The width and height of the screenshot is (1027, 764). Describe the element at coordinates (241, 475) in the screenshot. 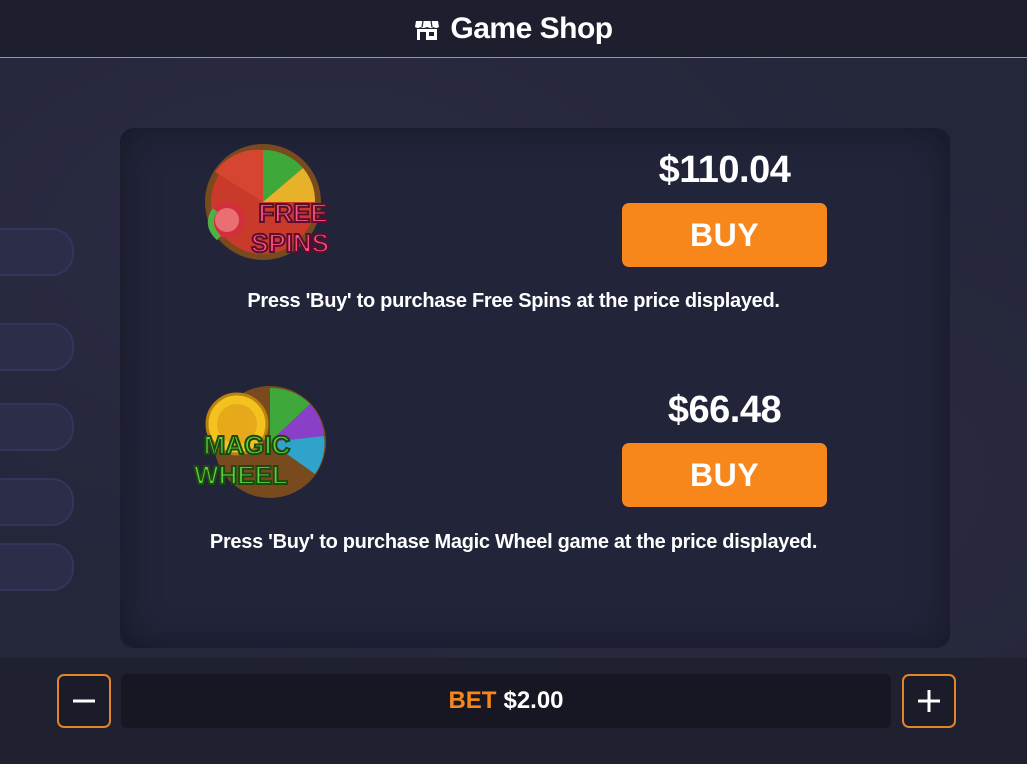

I see `magic-wheel-logo-line2: WHEEL` at that location.